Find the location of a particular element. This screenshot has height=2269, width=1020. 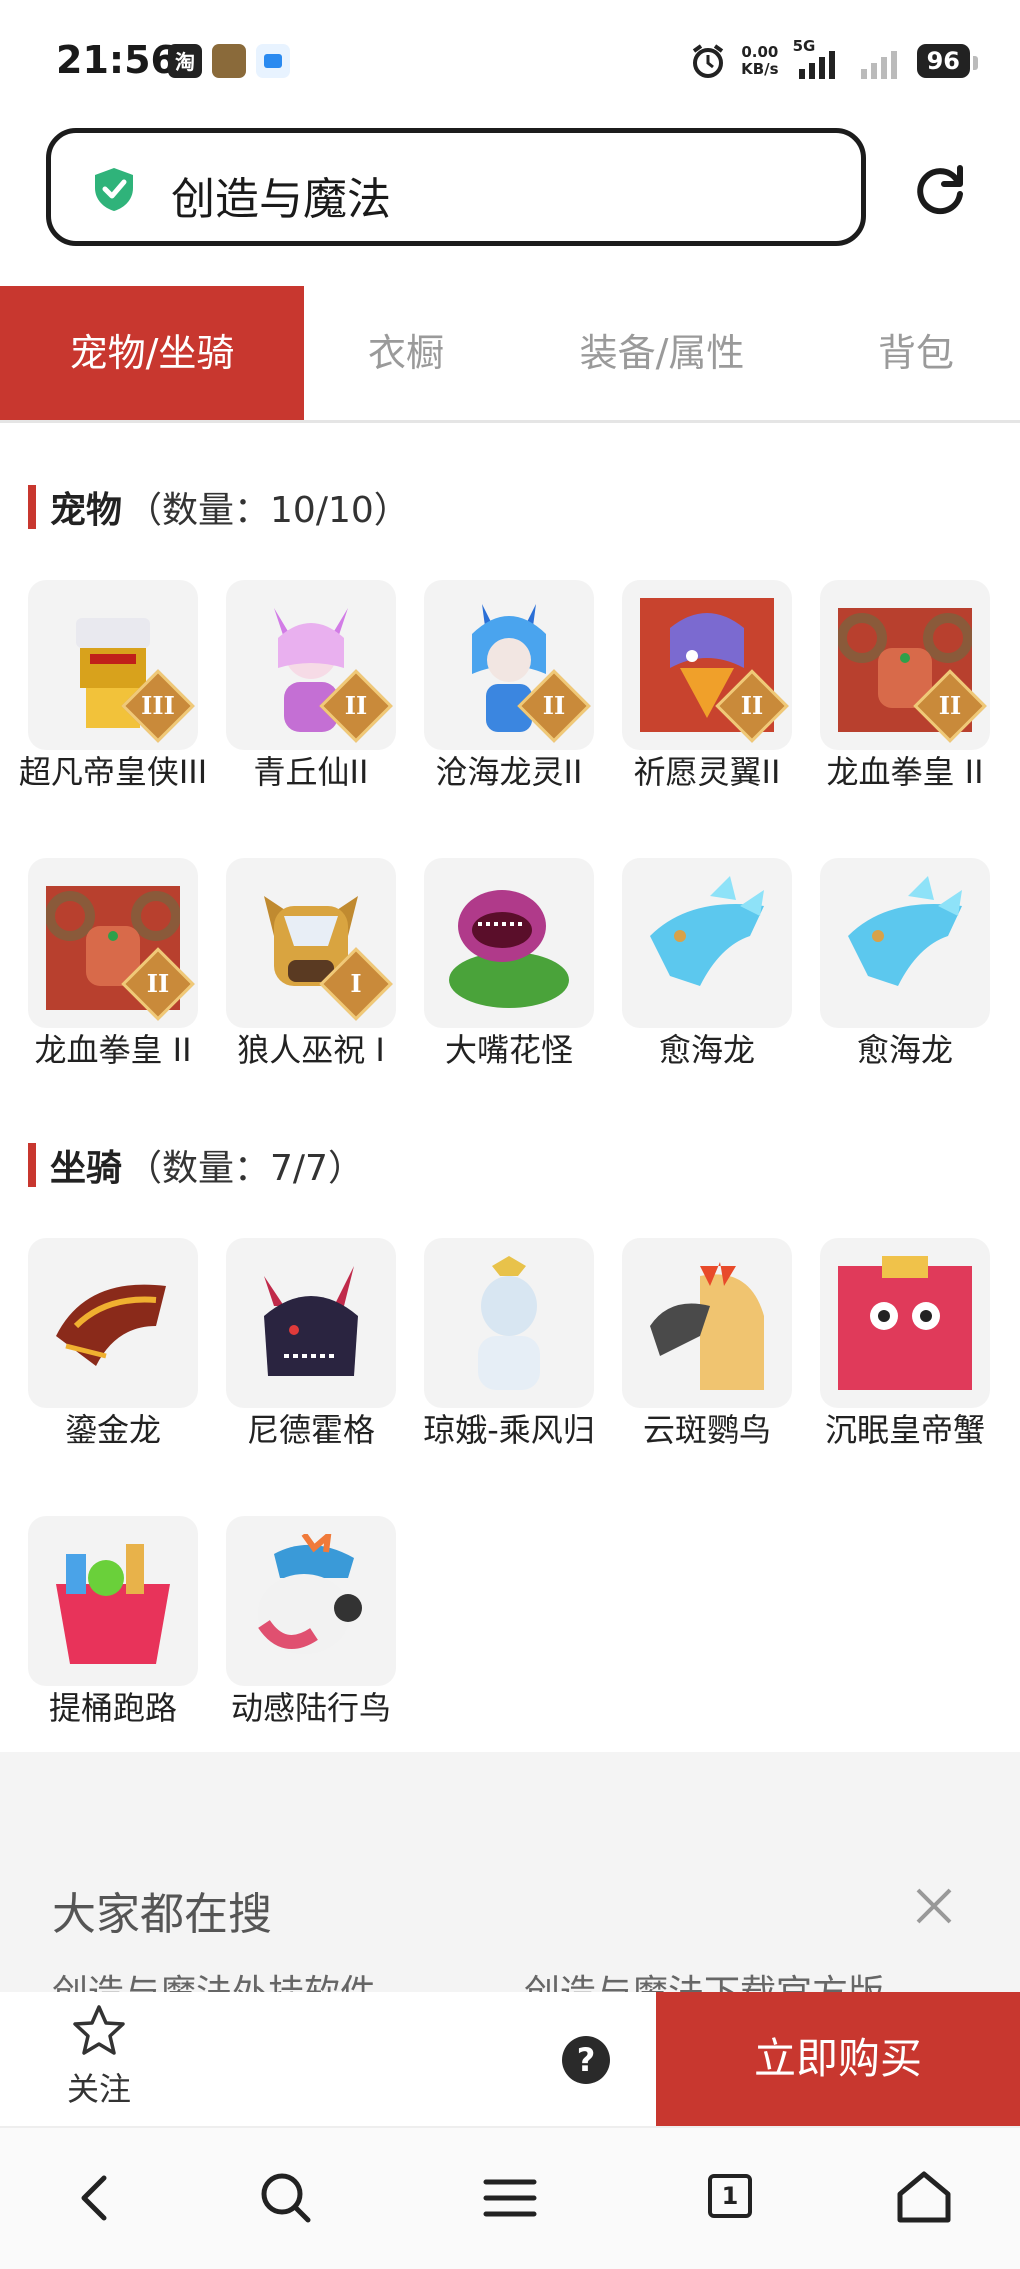

home-icon is located at coordinates (924, 2198).